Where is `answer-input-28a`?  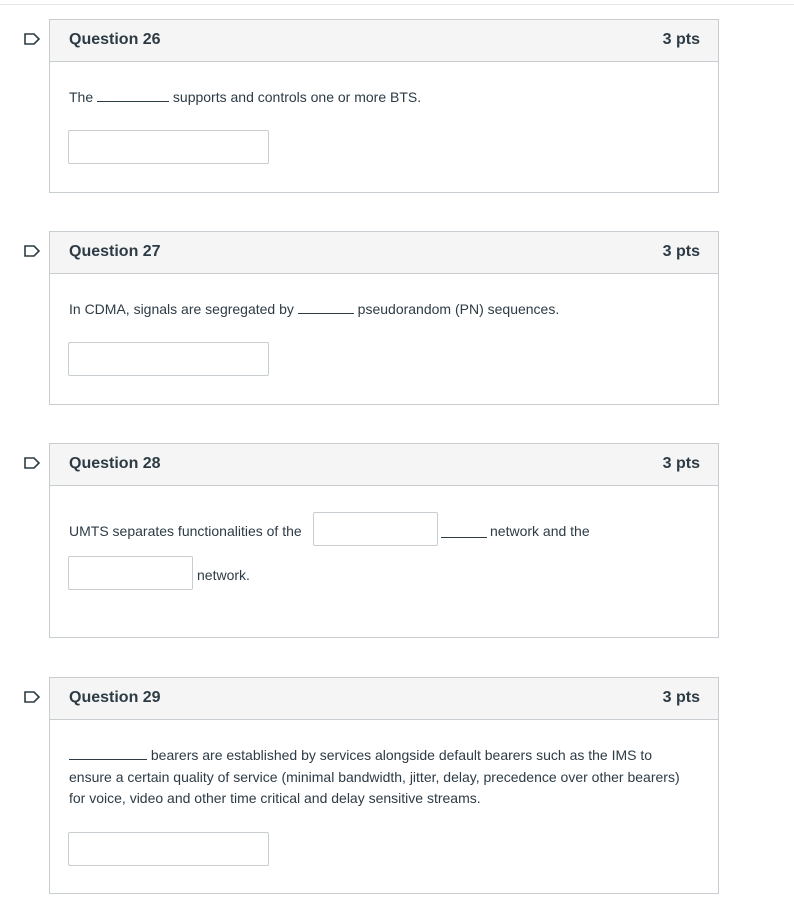
answer-input-28a is located at coordinates (375, 529).